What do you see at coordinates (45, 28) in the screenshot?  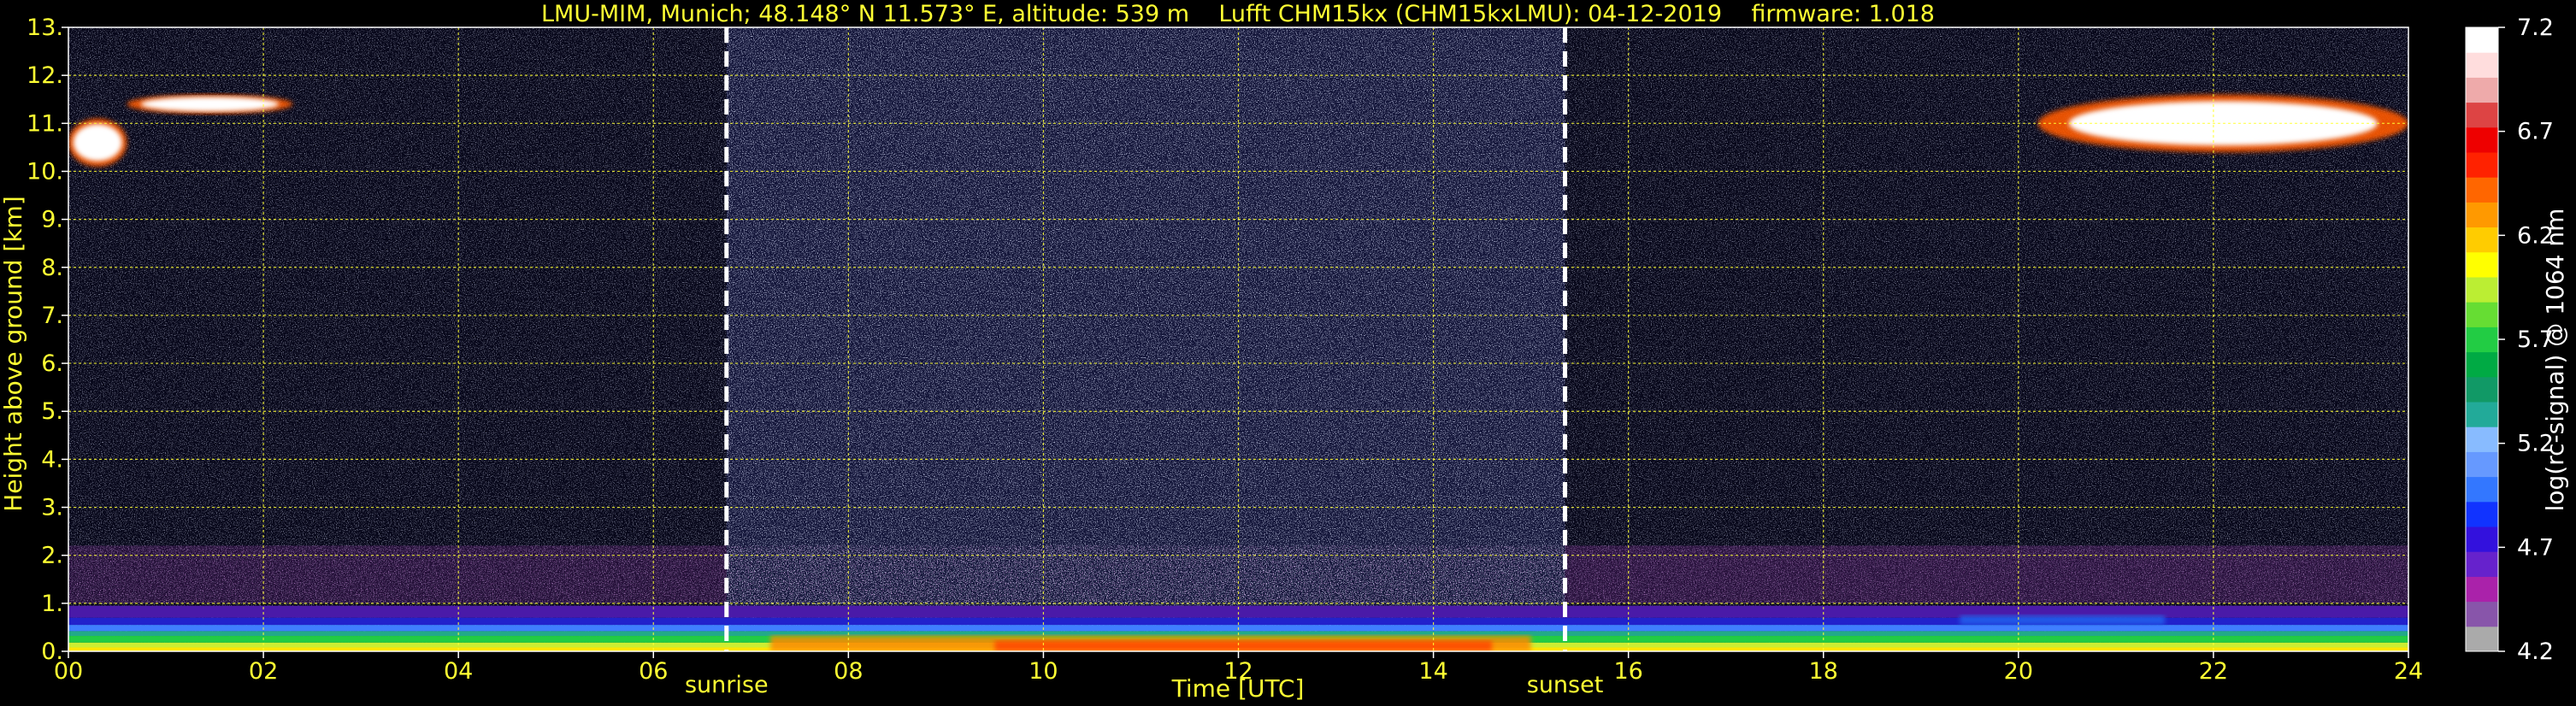 I see `y-tick-label: 13.` at bounding box center [45, 28].